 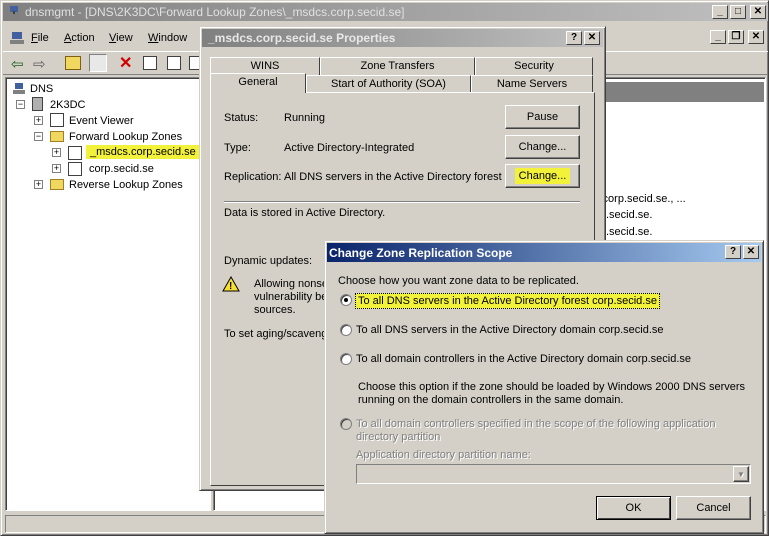 I want to click on zone-corp-icon, so click(x=75, y=169).